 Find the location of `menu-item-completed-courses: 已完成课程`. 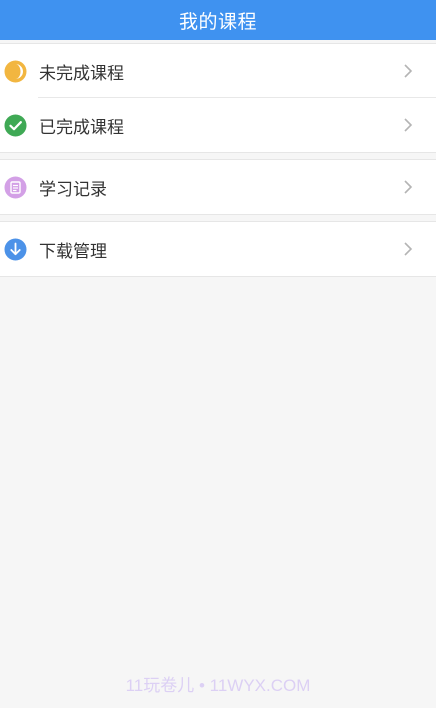

menu-item-completed-courses: 已完成课程 is located at coordinates (218, 125).